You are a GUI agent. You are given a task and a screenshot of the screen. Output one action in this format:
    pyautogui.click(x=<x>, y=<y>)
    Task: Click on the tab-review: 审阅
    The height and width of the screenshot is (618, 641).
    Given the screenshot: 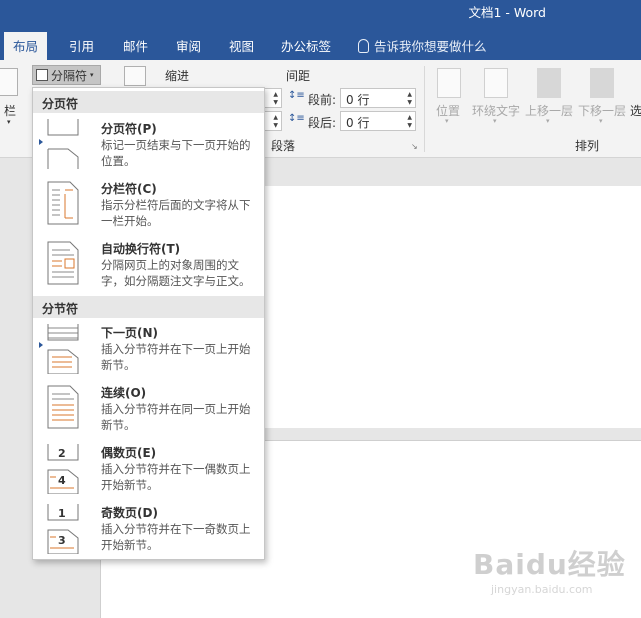 What is the action you would take?
    pyautogui.click(x=188, y=45)
    